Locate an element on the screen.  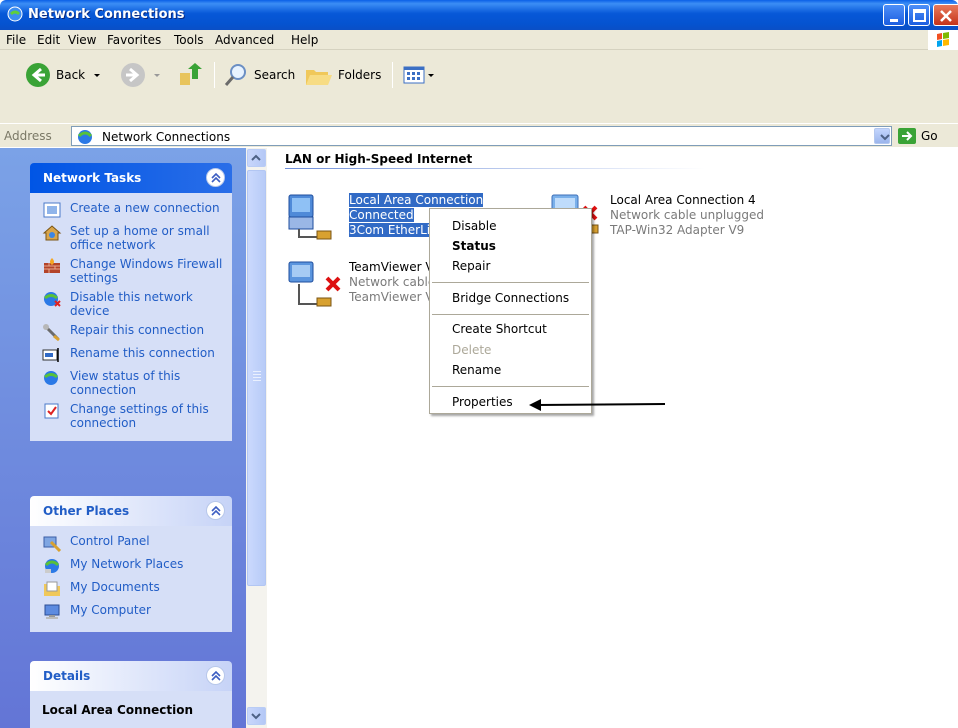
scroll-up-button is located at coordinates (256, 158).